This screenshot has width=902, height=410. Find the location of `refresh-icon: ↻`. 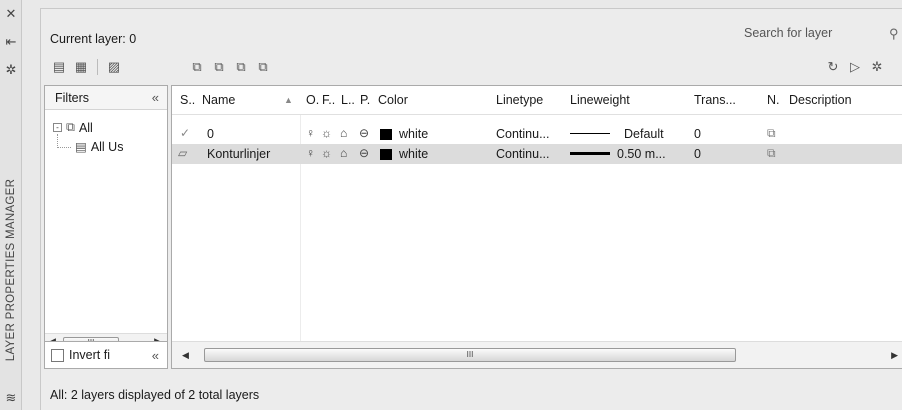

refresh-icon: ↻ is located at coordinates (833, 67).